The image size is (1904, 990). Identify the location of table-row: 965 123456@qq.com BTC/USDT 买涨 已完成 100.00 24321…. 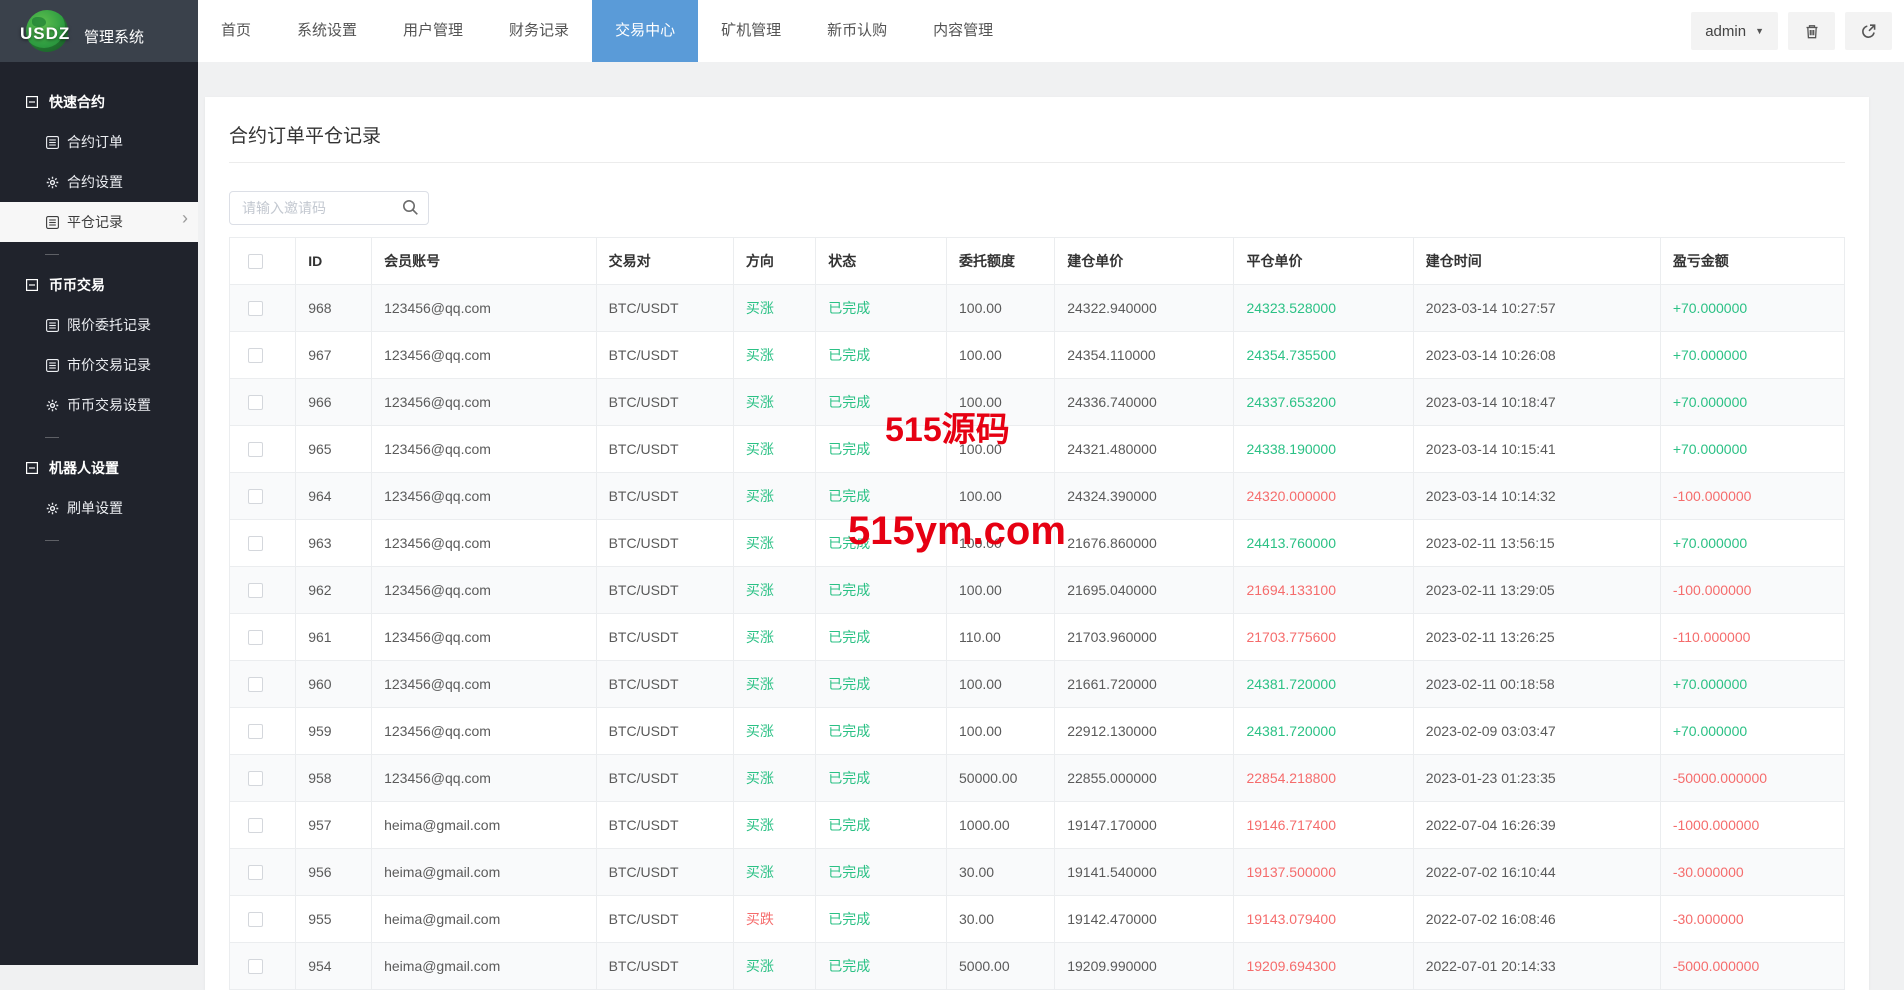
(1037, 449).